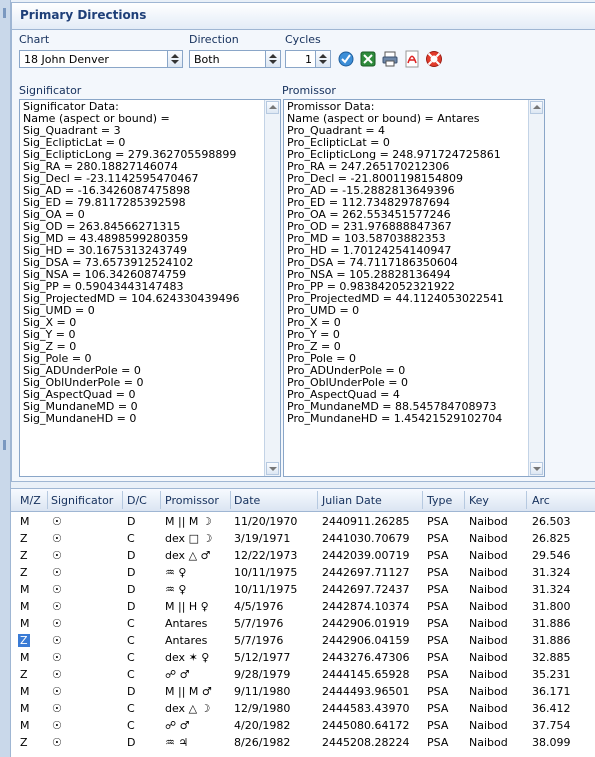 The image size is (595, 757). I want to click on cycles-spin-arrows-icon, so click(322, 59).